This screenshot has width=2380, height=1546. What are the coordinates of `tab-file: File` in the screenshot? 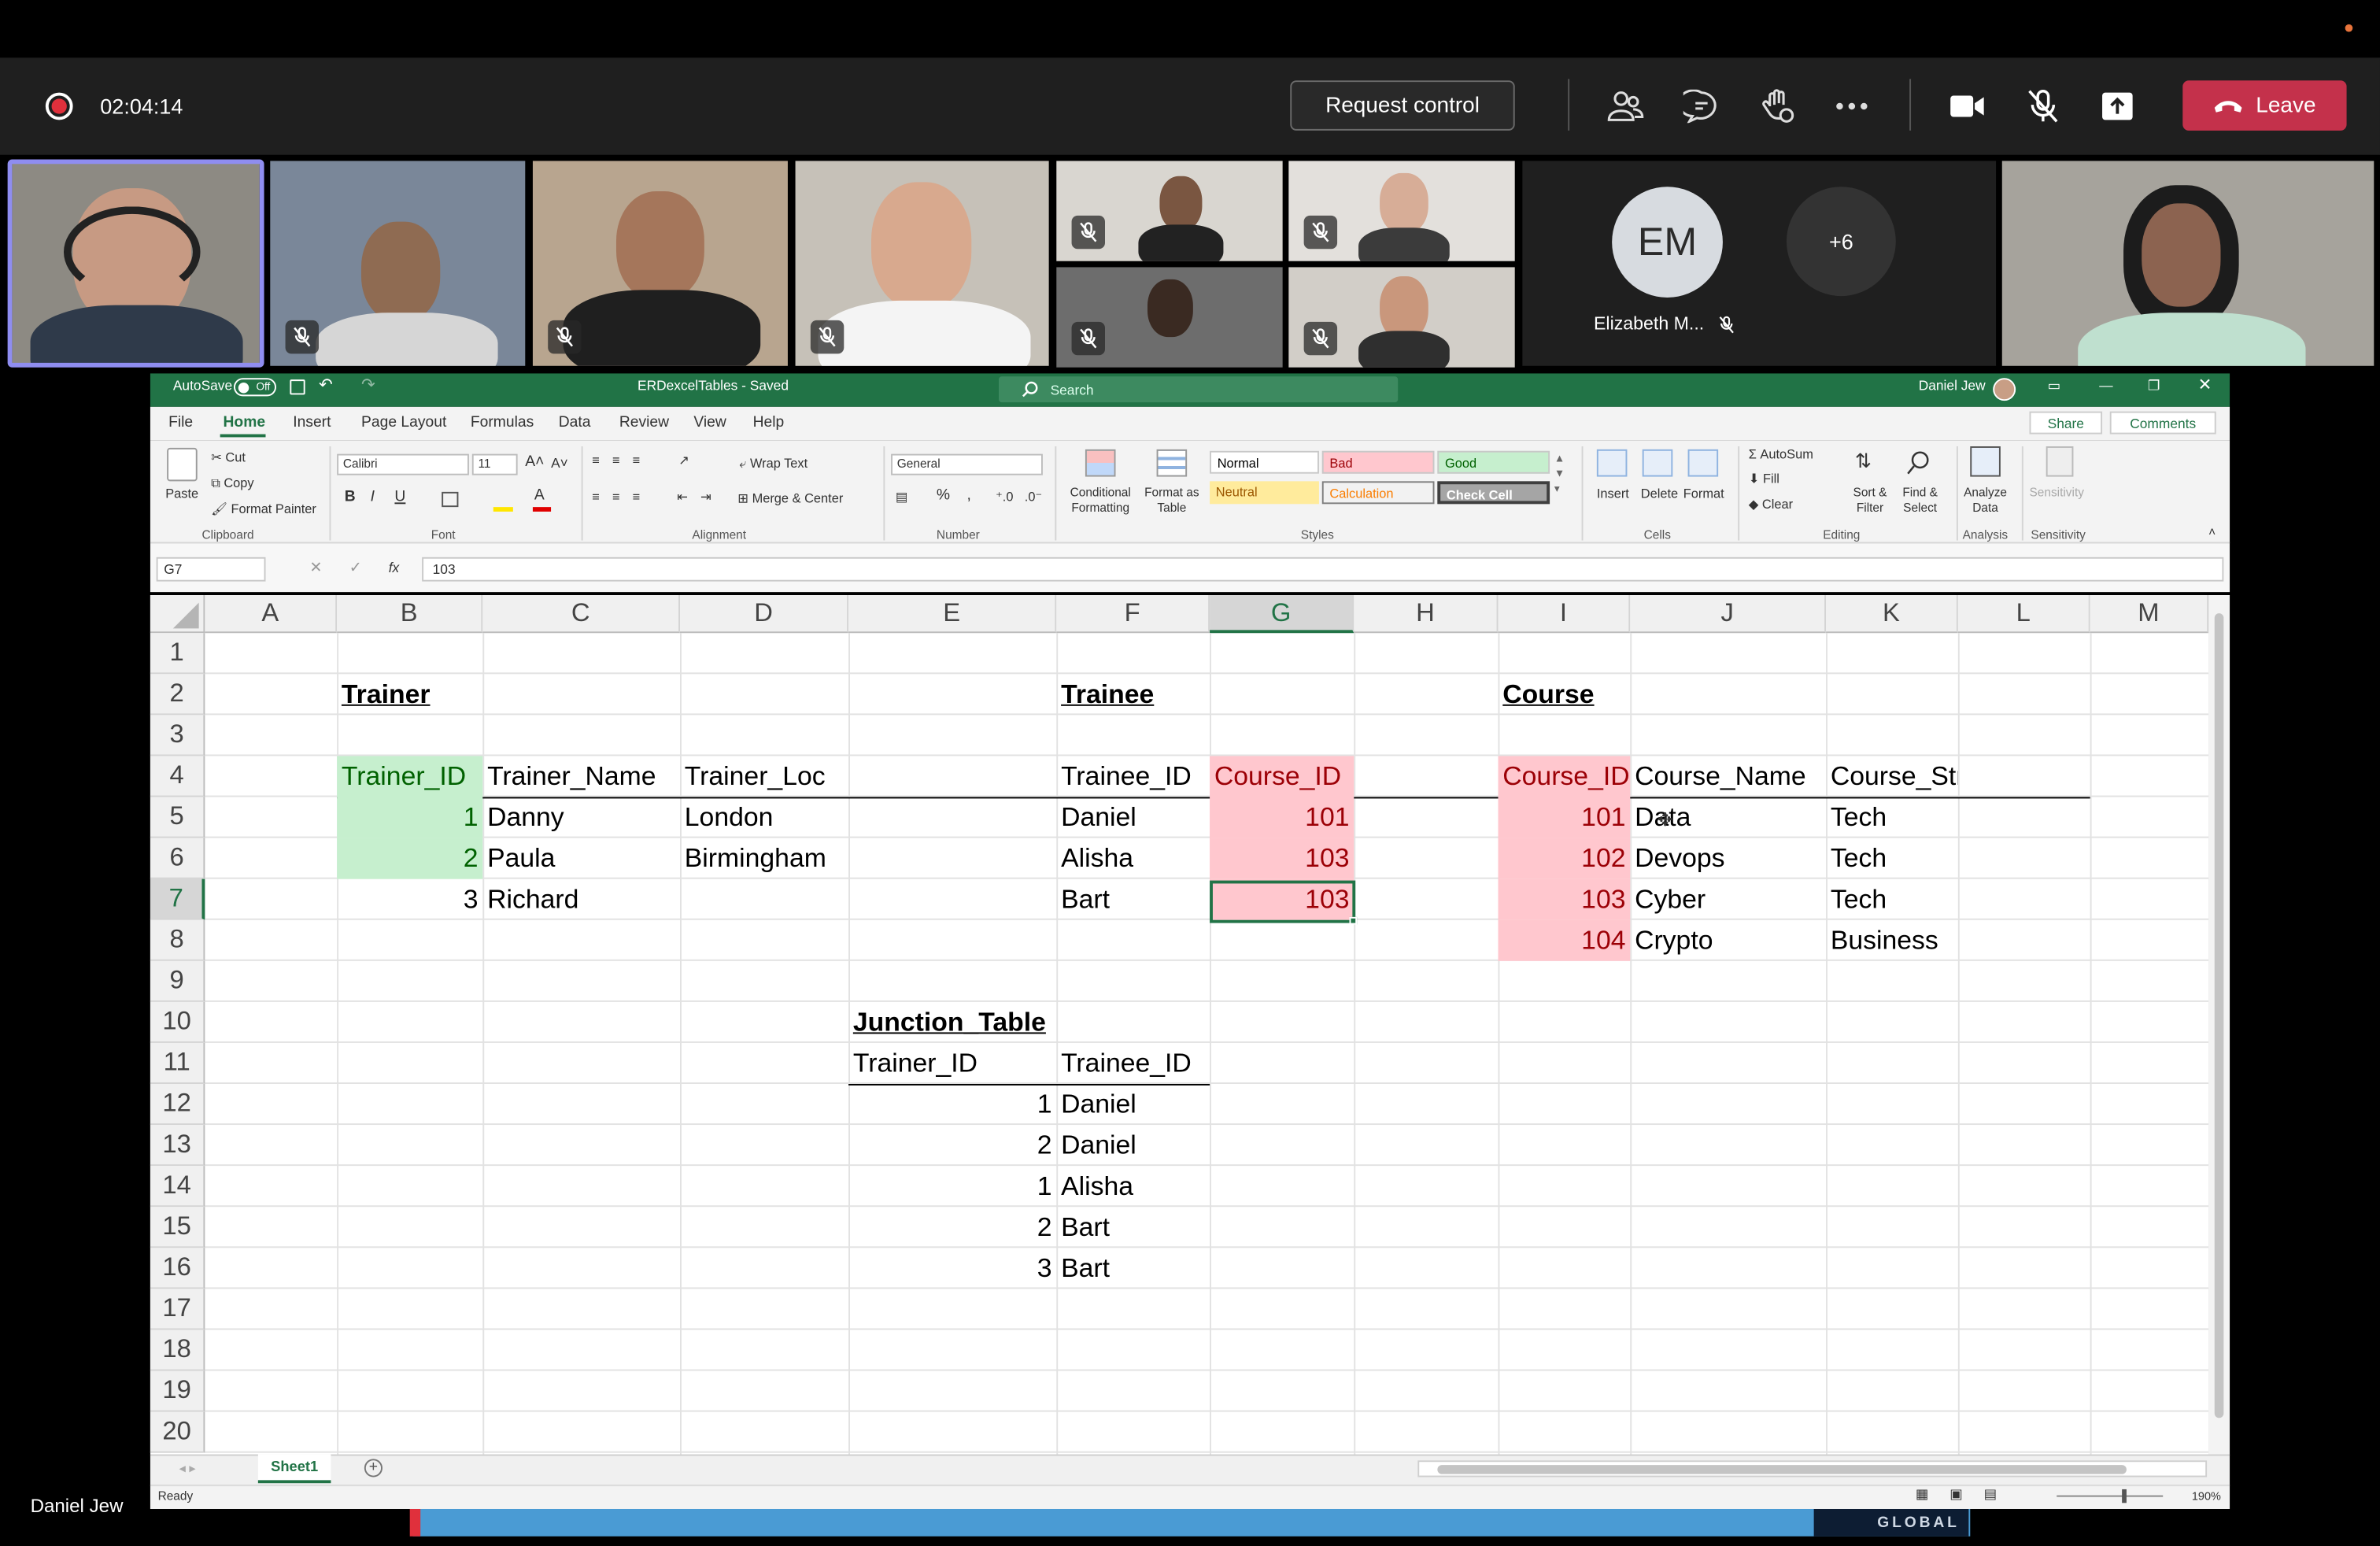 It's located at (180, 422).